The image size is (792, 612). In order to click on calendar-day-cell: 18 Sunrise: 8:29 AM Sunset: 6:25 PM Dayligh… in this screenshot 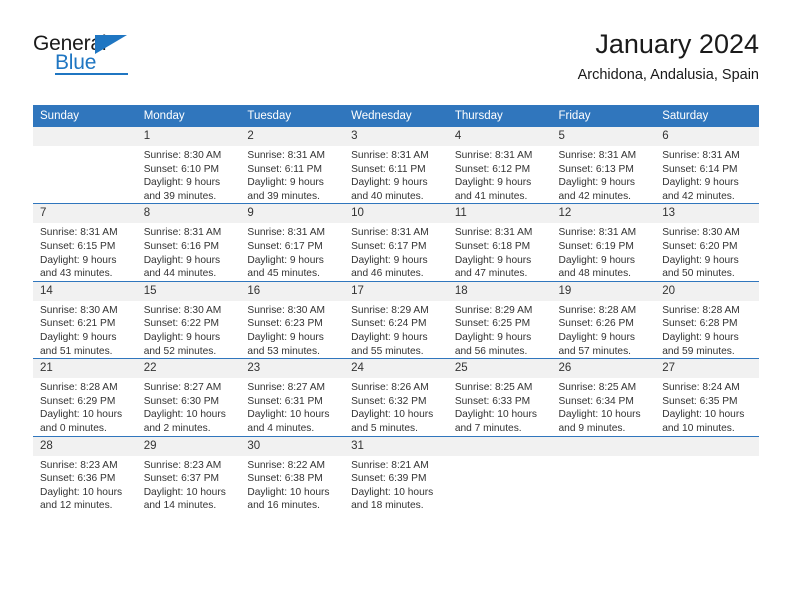, I will do `click(499, 319)`.